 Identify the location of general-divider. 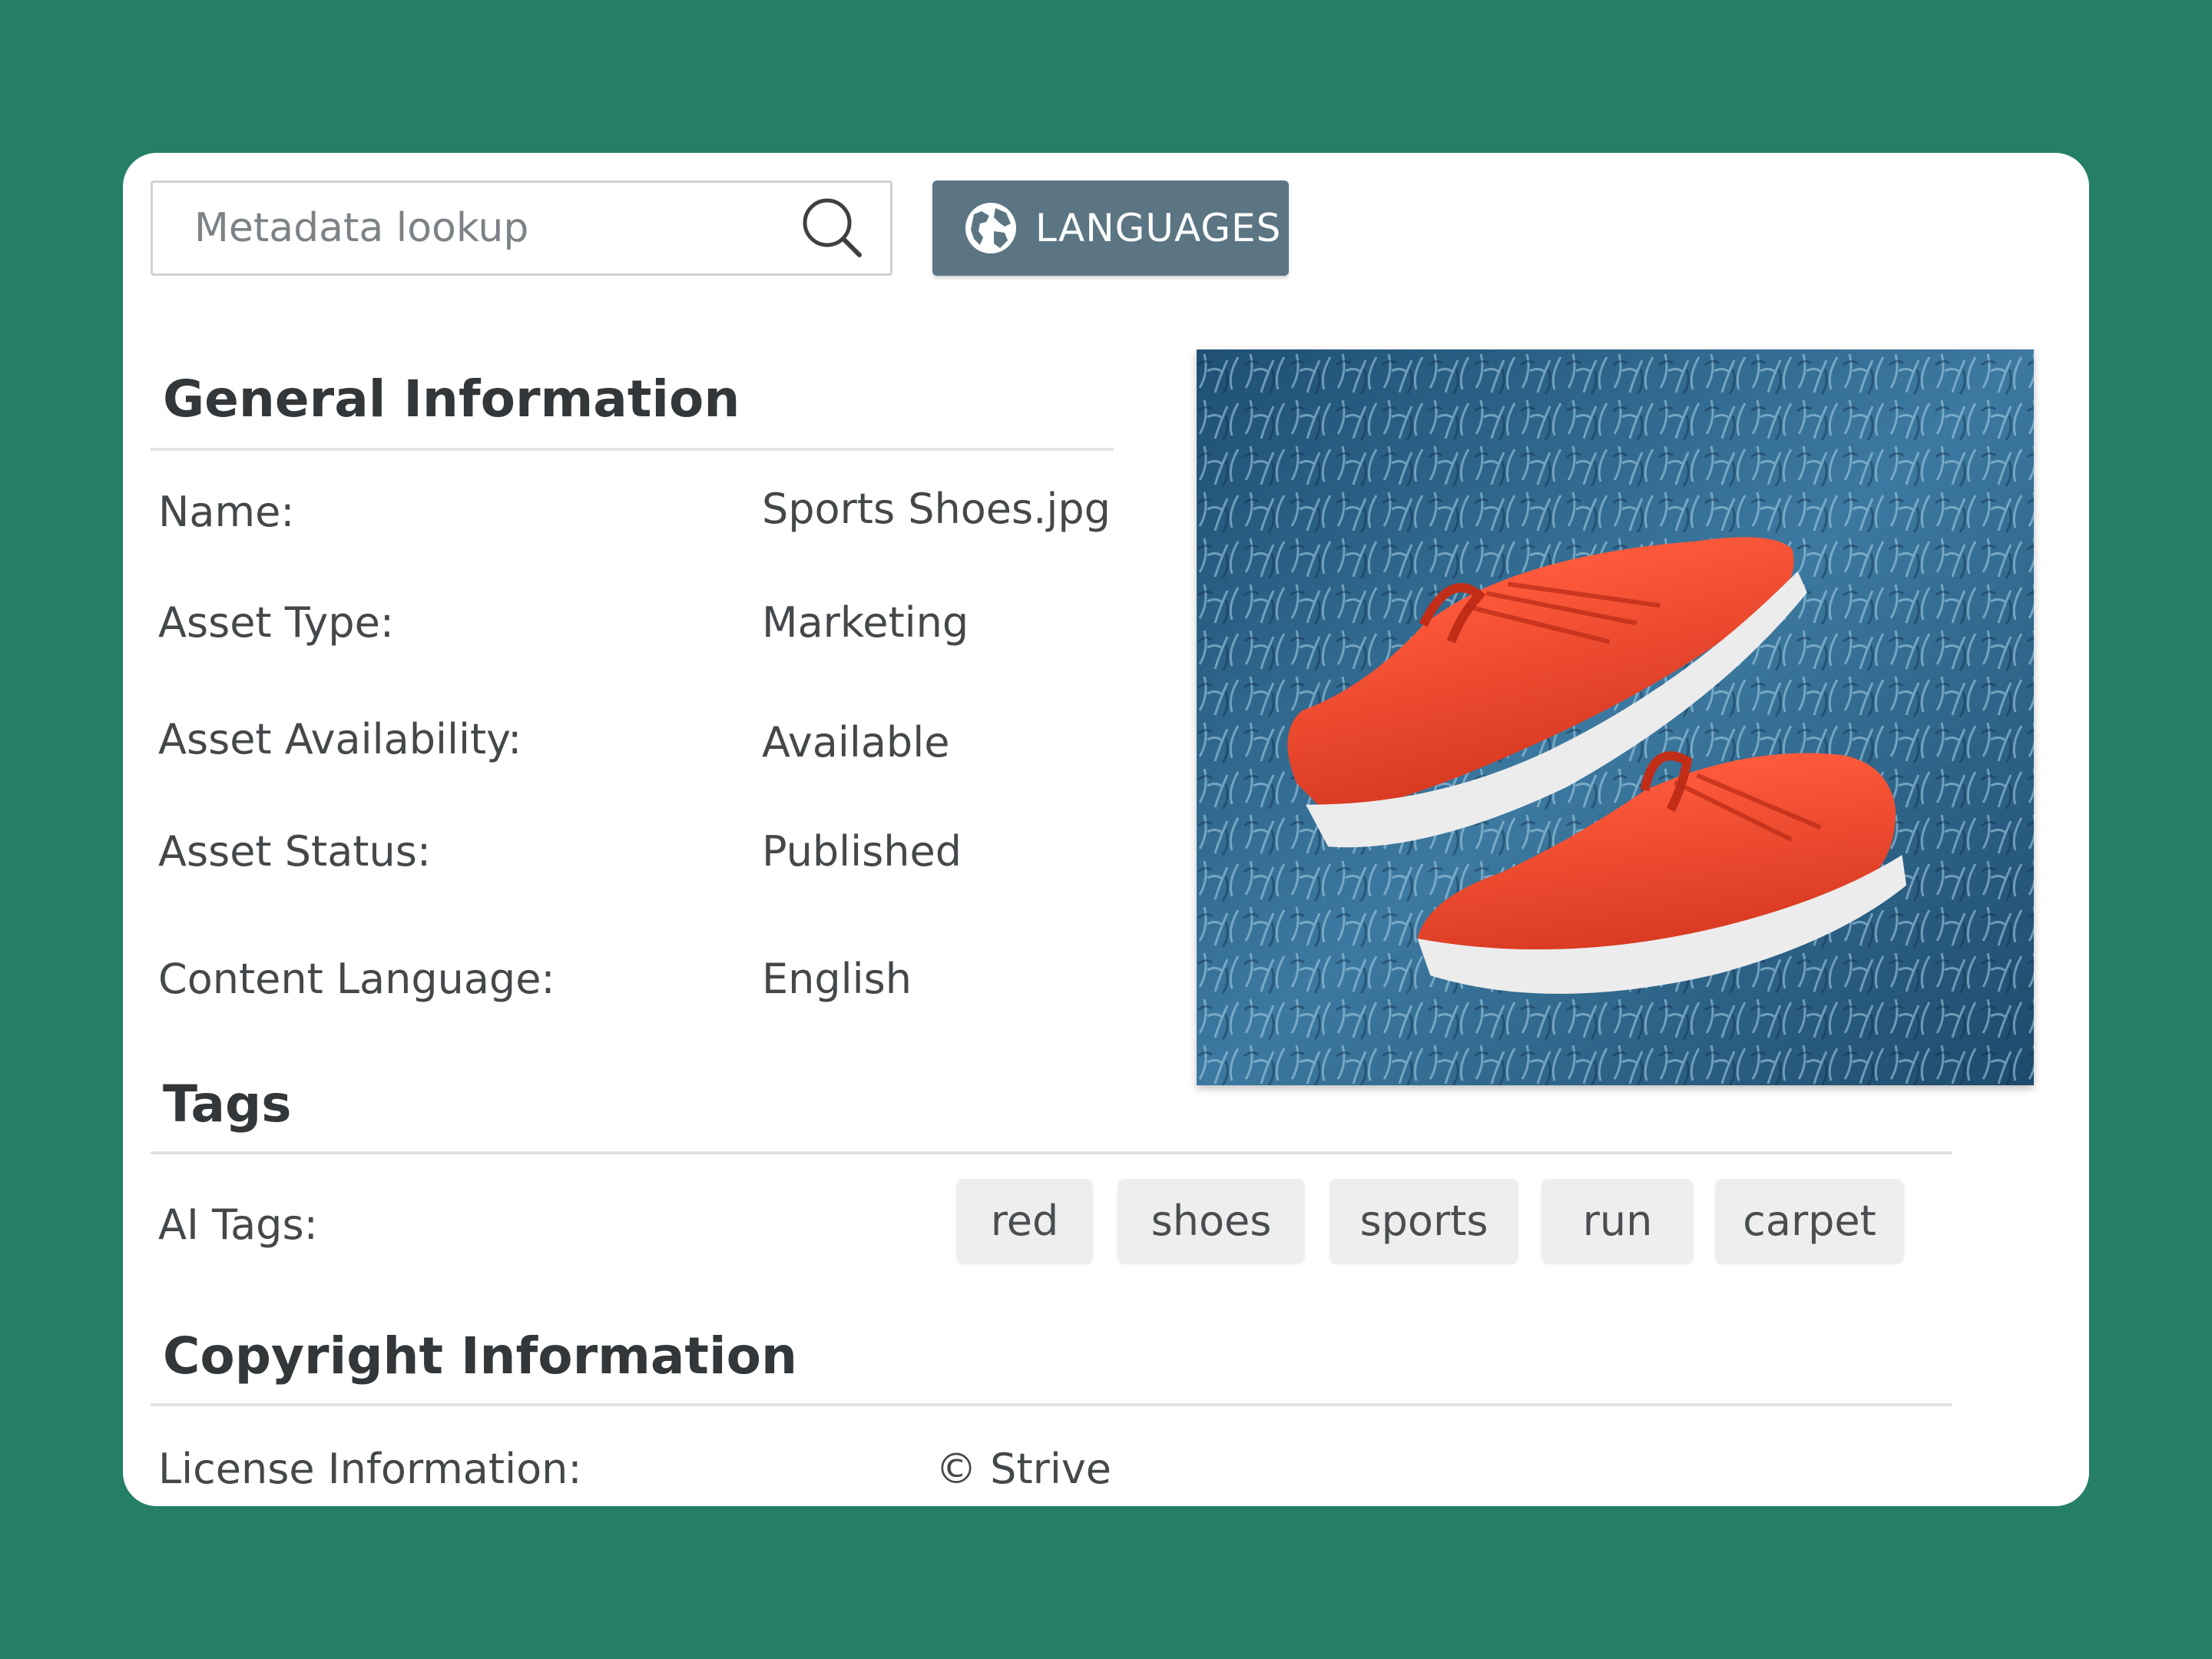
(632, 450).